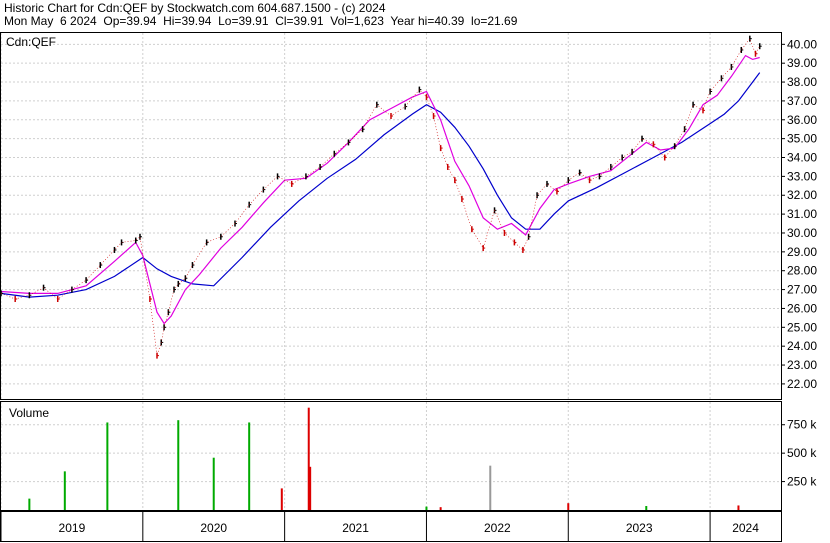  What do you see at coordinates (802, 139) in the screenshot?
I see `price-tick-label: 35.00` at bounding box center [802, 139].